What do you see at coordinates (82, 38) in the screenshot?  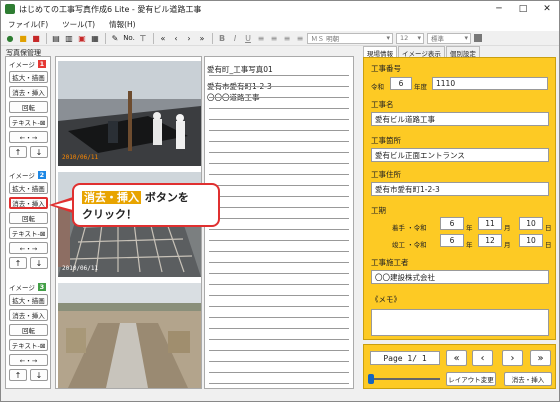 I see `pdf-icon: ▣` at bounding box center [82, 38].